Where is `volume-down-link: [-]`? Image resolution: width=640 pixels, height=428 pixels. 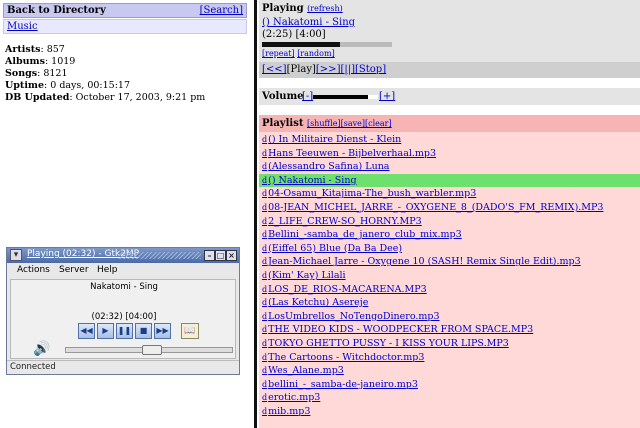
volume-down-link: [-] is located at coordinates (307, 96).